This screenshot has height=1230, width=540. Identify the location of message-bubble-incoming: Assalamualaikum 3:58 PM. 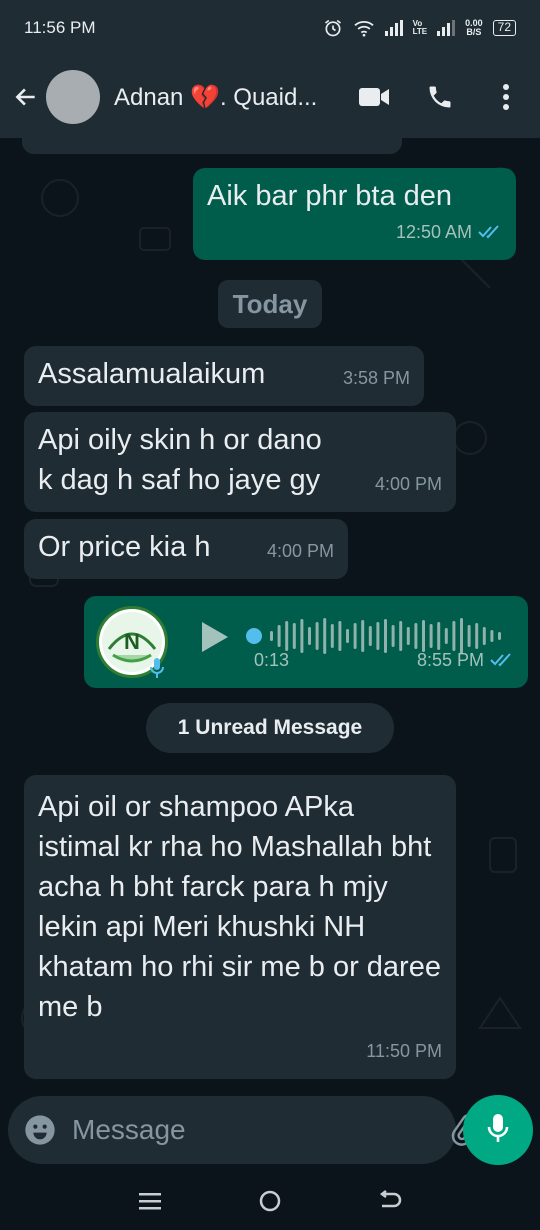
(224, 376).